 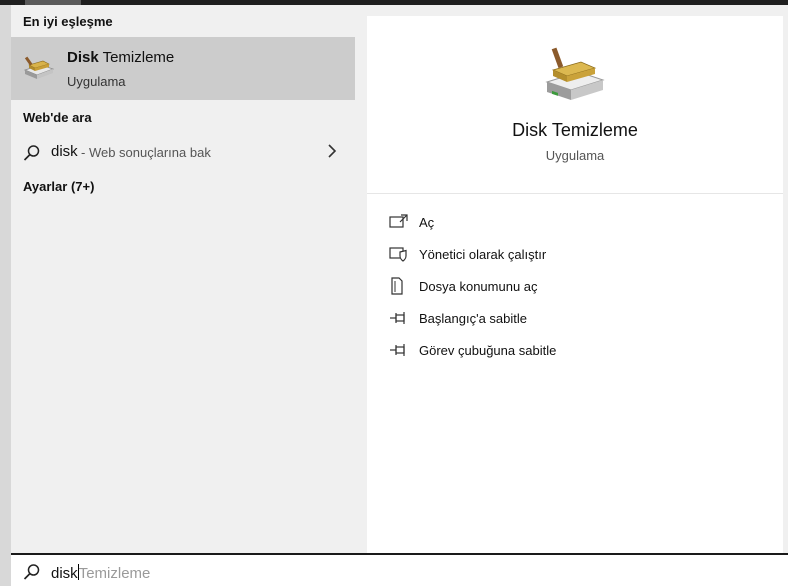 I want to click on file-location-icon, so click(x=397, y=286).